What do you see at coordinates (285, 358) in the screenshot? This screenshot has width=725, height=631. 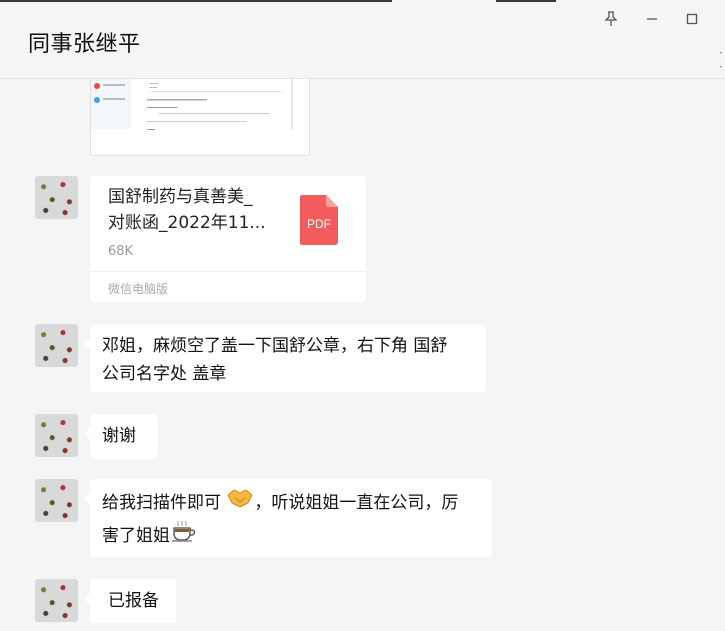 I see `text-message: 邓姐，麻烦空了盖一下国舒公章，右下角 国舒 公司名字处 盖章` at bounding box center [285, 358].